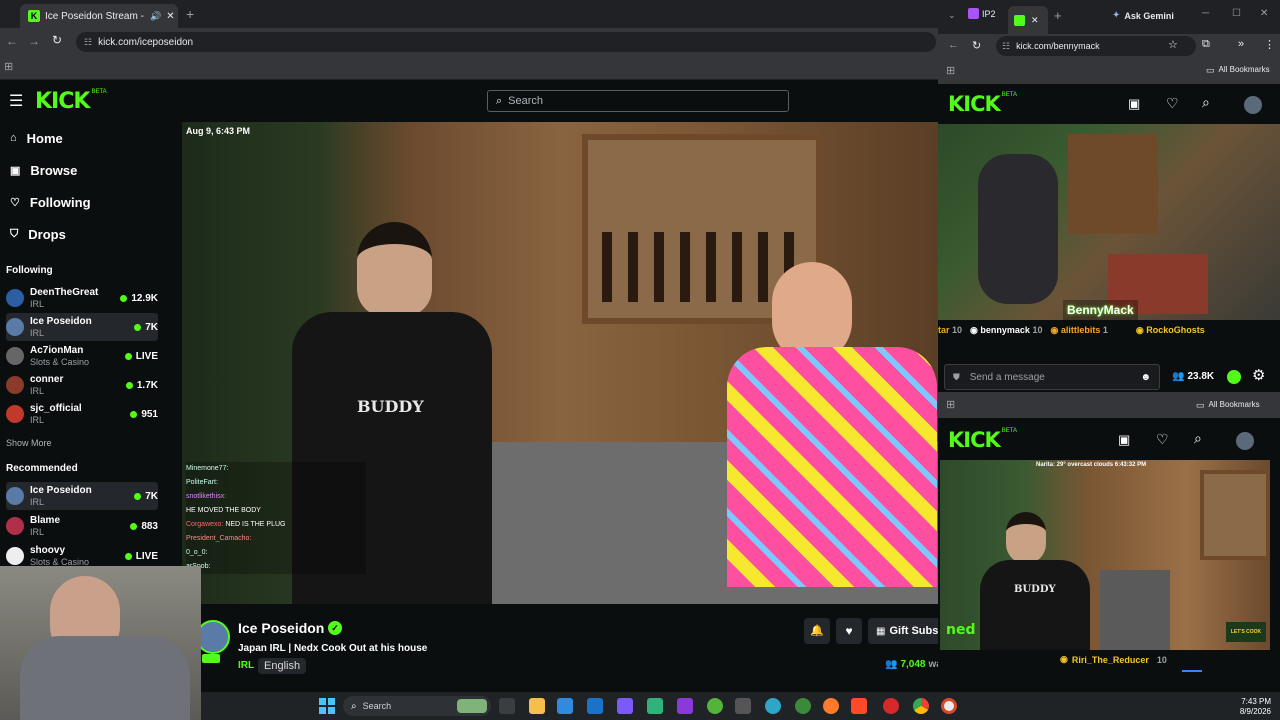 The width and height of the screenshot is (1280, 720). I want to click on edge-icon, so click(773, 706).